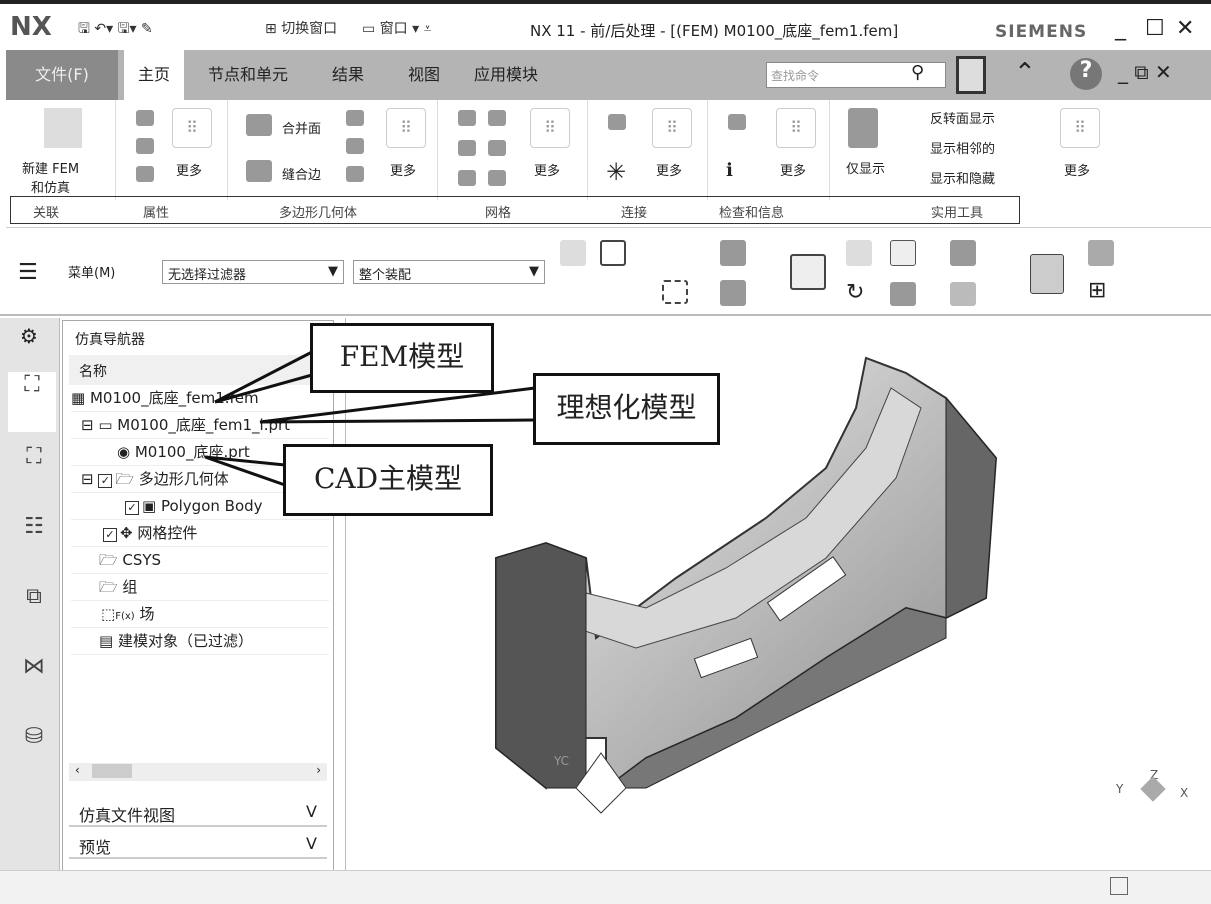 The image size is (1211, 904). I want to click on pan-icon, so click(859, 253).